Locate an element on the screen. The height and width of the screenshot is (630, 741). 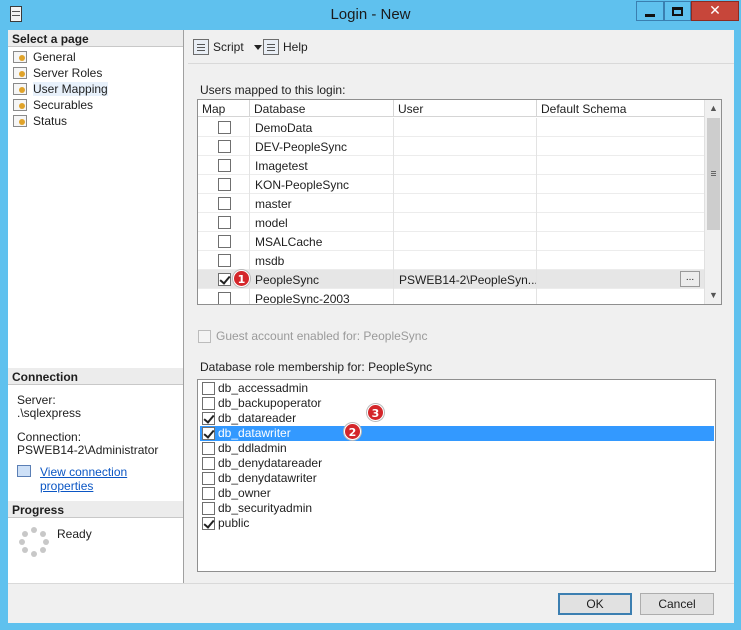
minimize-button is located at coordinates (650, 11).